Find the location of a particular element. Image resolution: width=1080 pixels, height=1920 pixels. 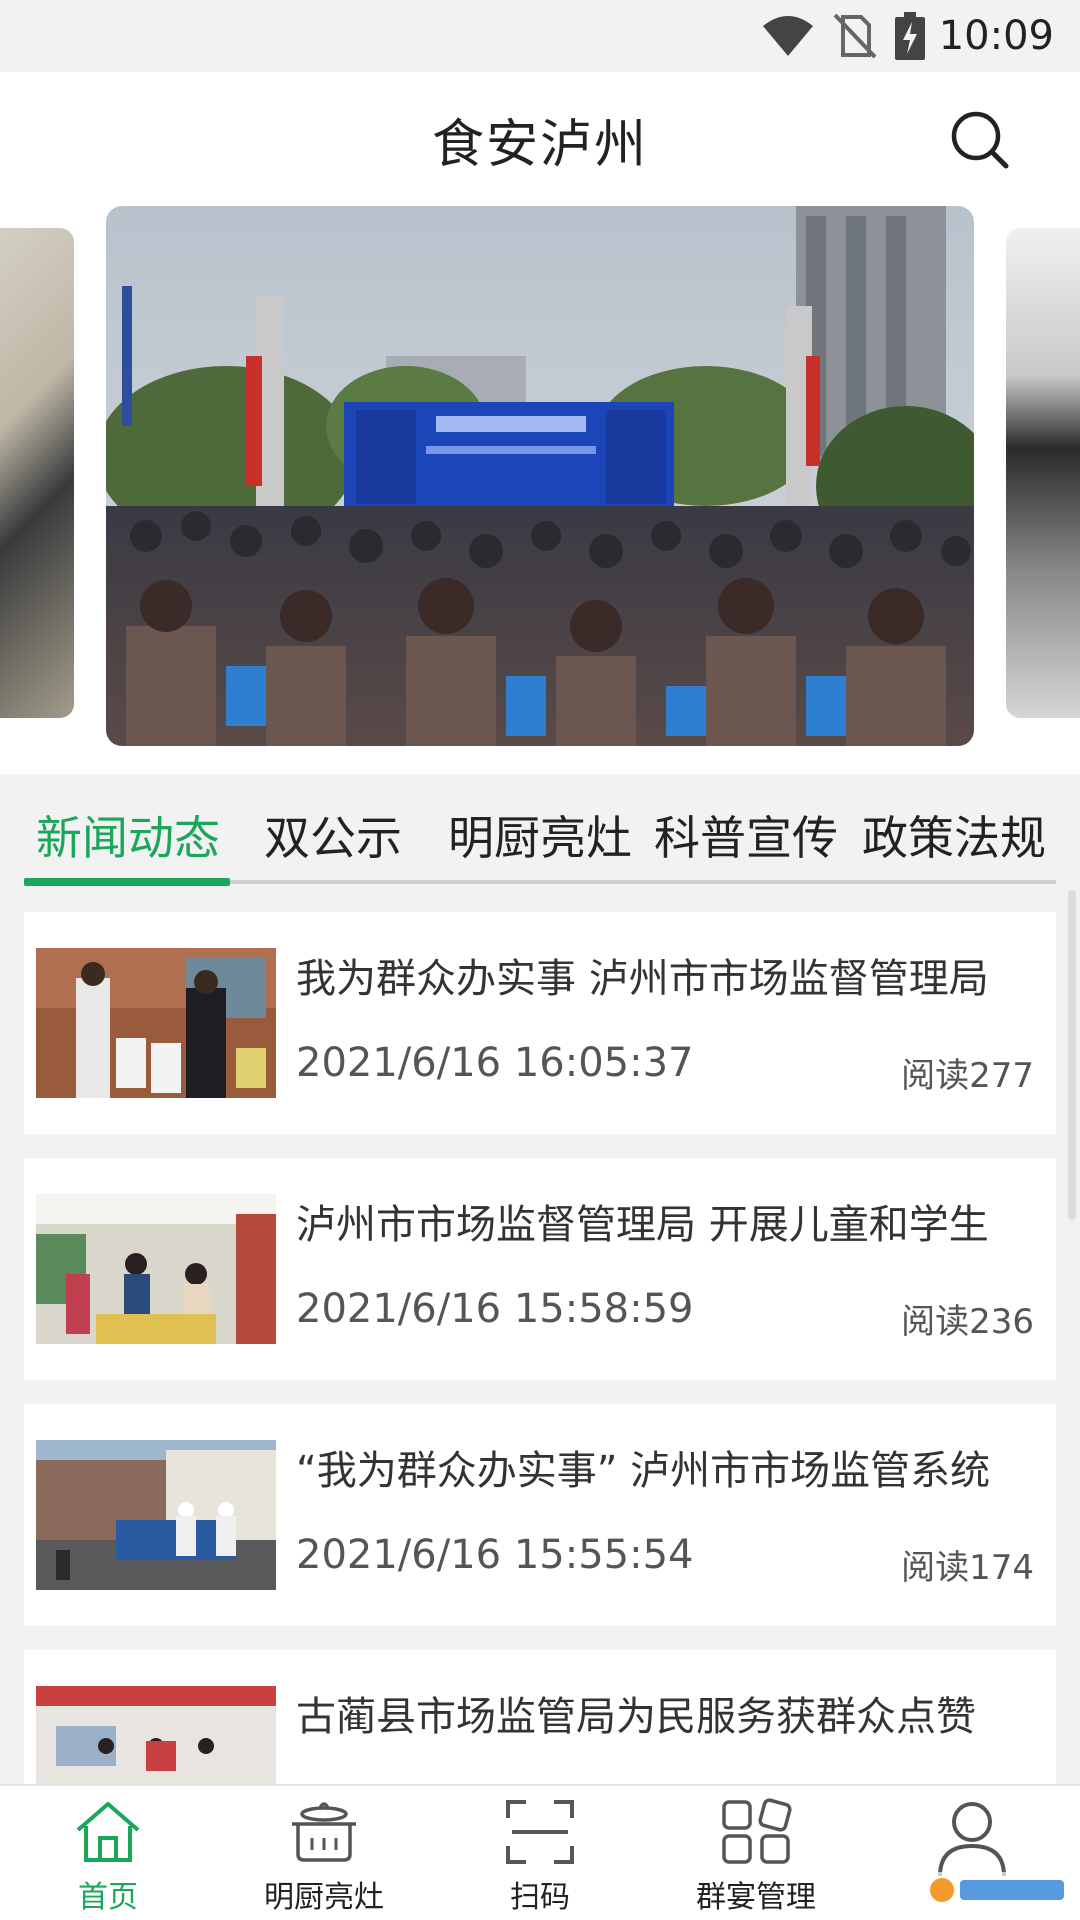

wifi-icon is located at coordinates (787, 36).